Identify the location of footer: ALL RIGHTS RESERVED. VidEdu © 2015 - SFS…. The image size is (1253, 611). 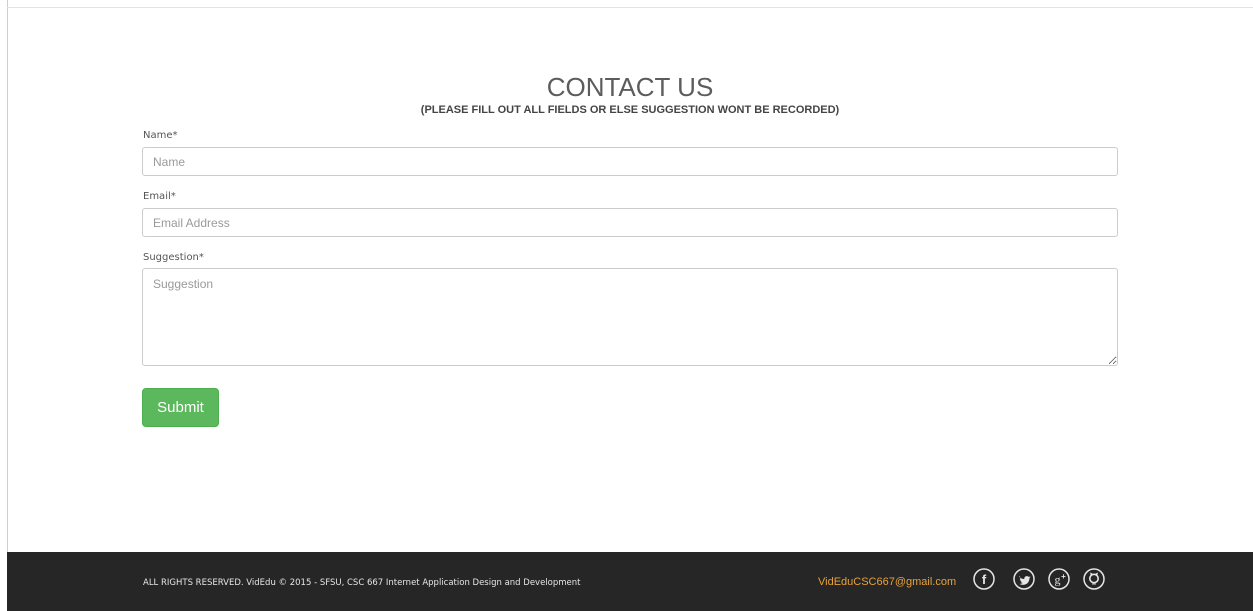
(630, 581).